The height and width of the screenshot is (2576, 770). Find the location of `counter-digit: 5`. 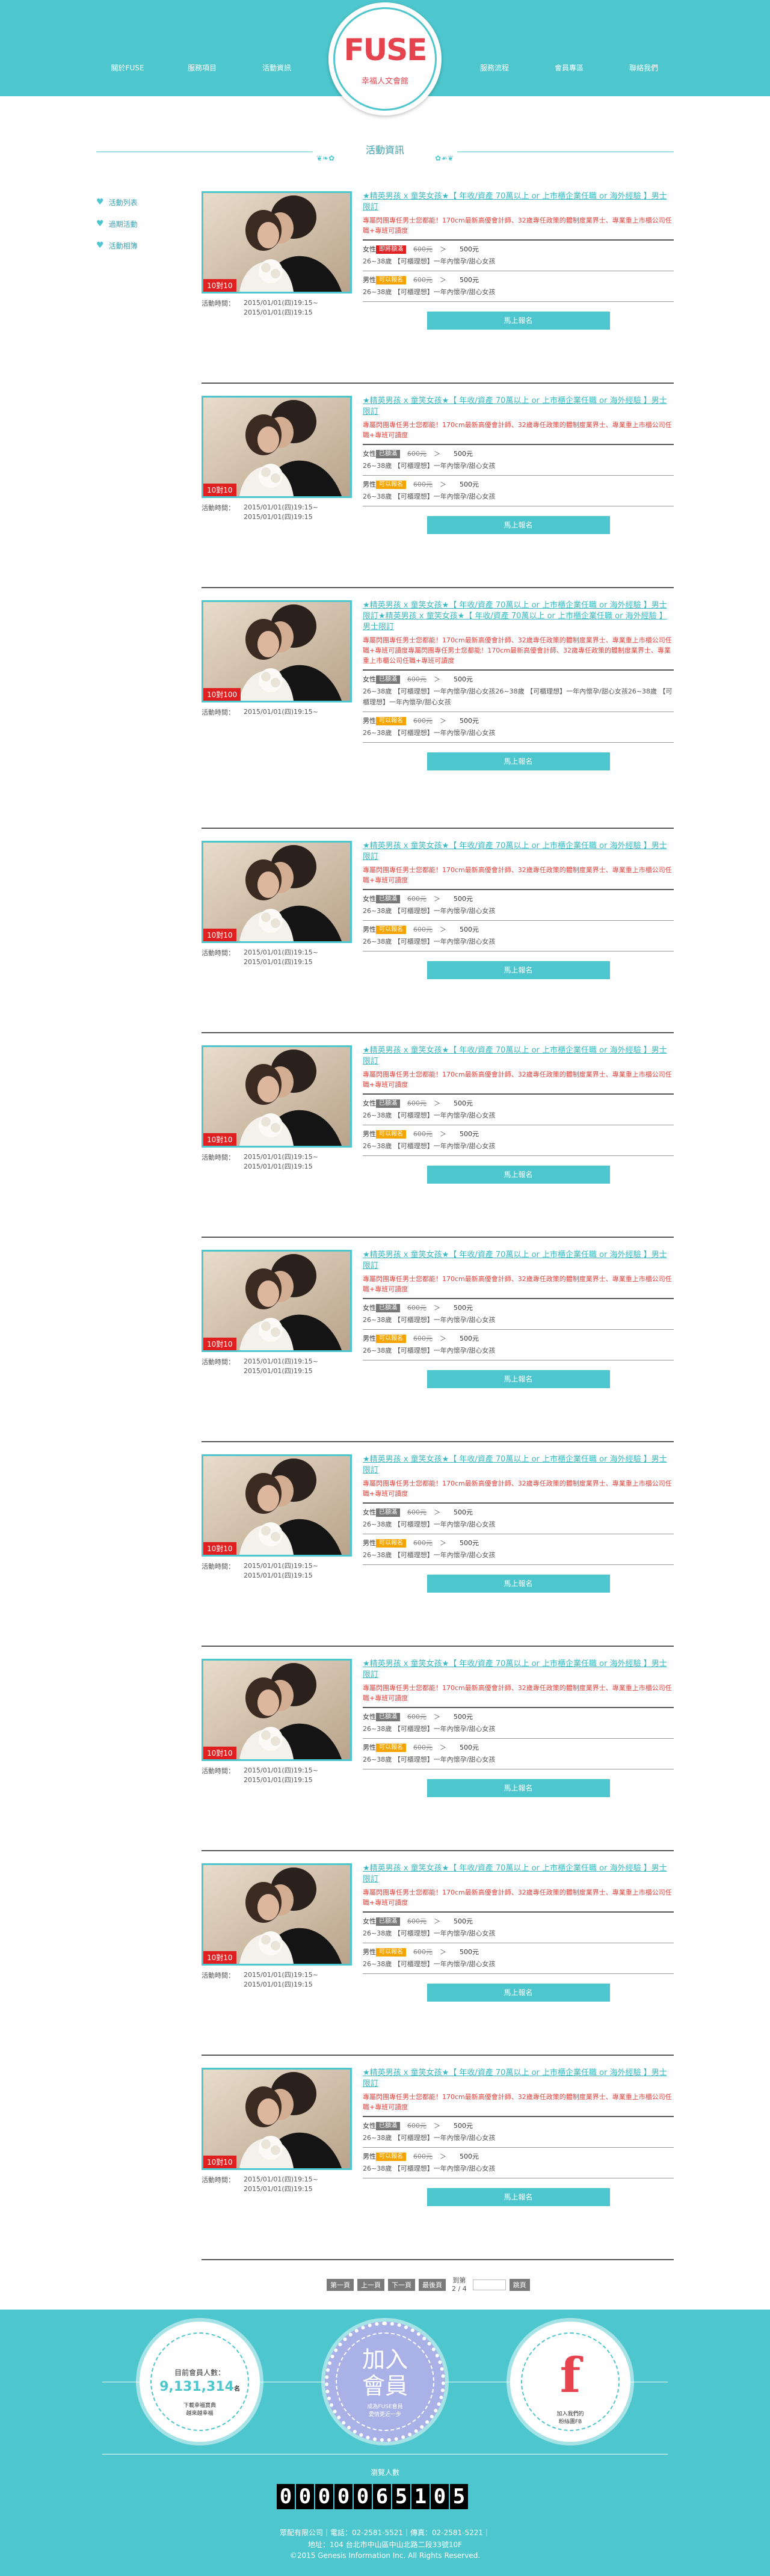

counter-digit: 5 is located at coordinates (401, 2497).